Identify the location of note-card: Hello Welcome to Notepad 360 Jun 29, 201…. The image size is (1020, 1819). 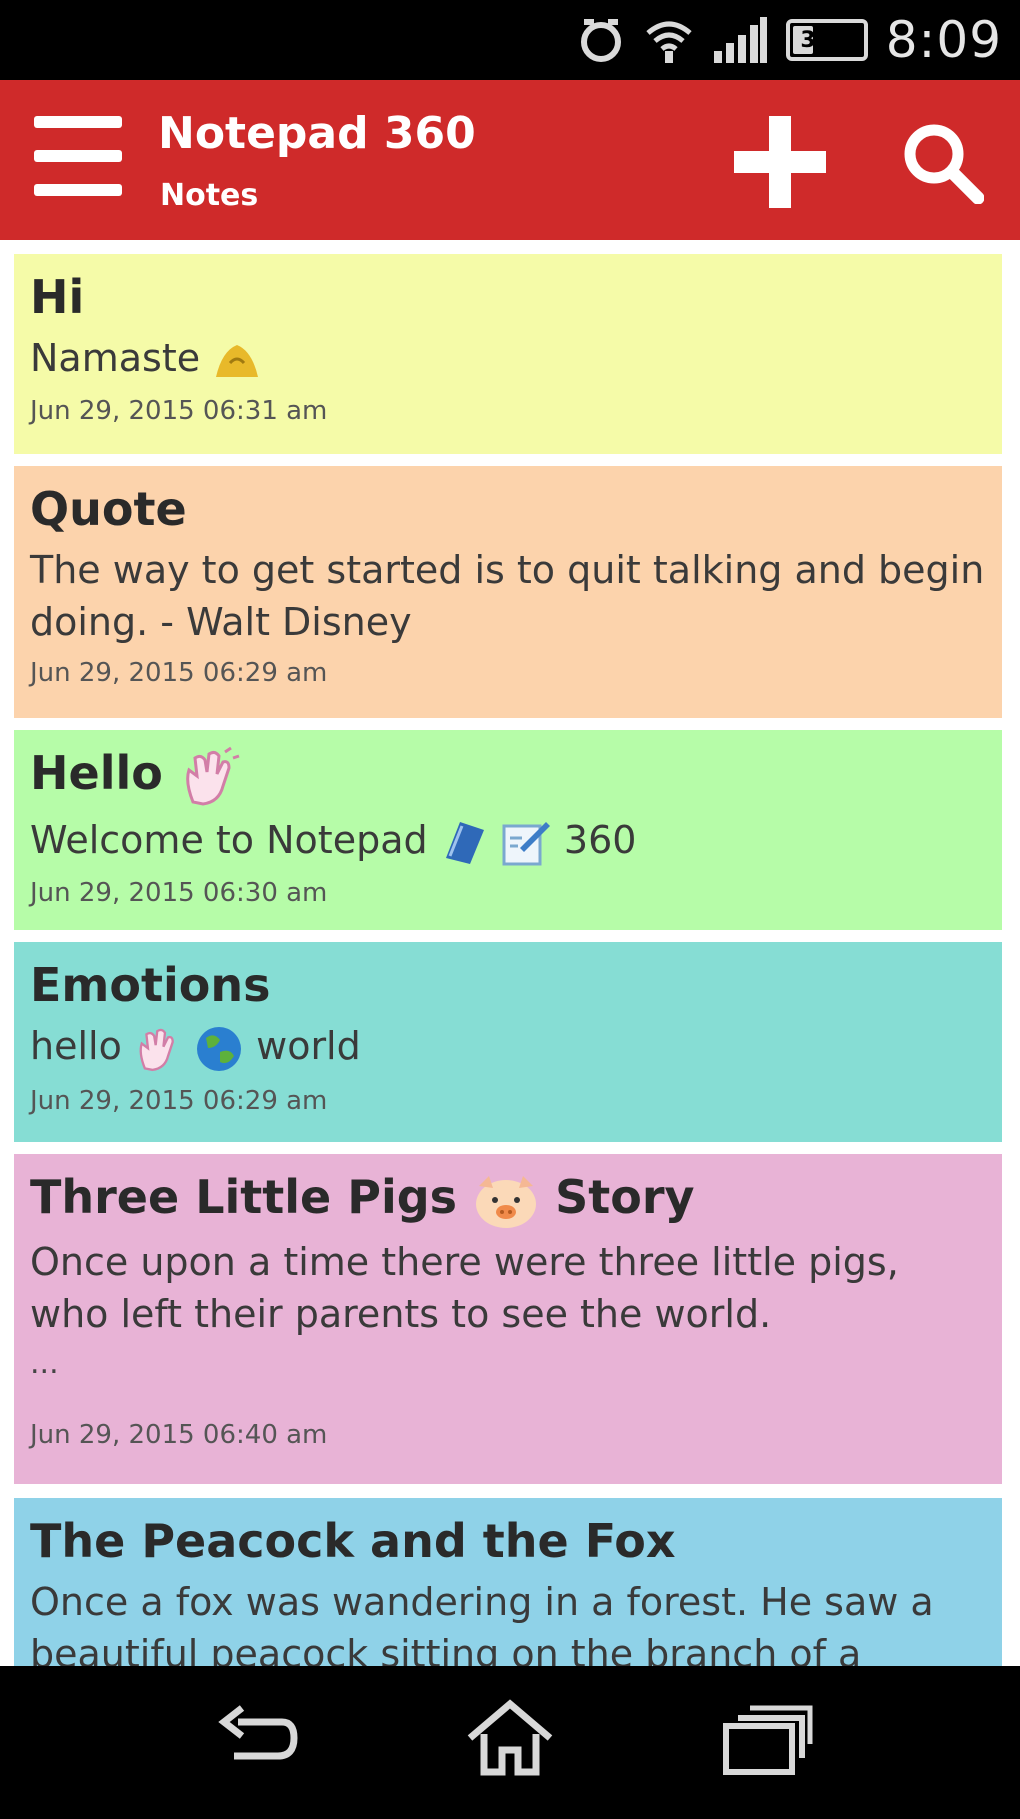
(508, 830).